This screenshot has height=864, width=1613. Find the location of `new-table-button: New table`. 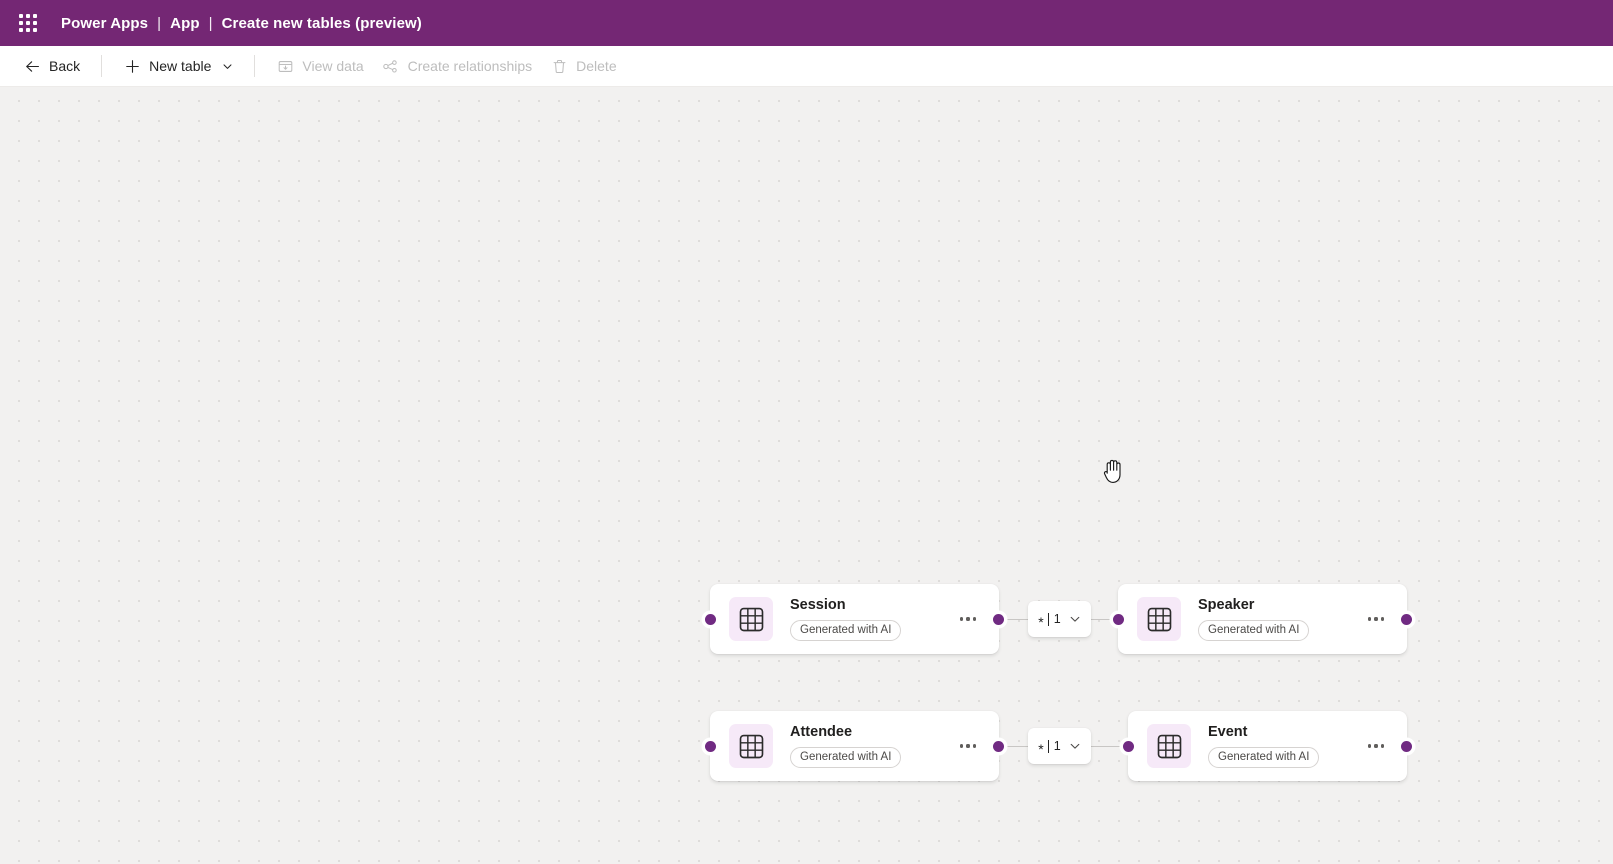

new-table-button: New table is located at coordinates (178, 66).